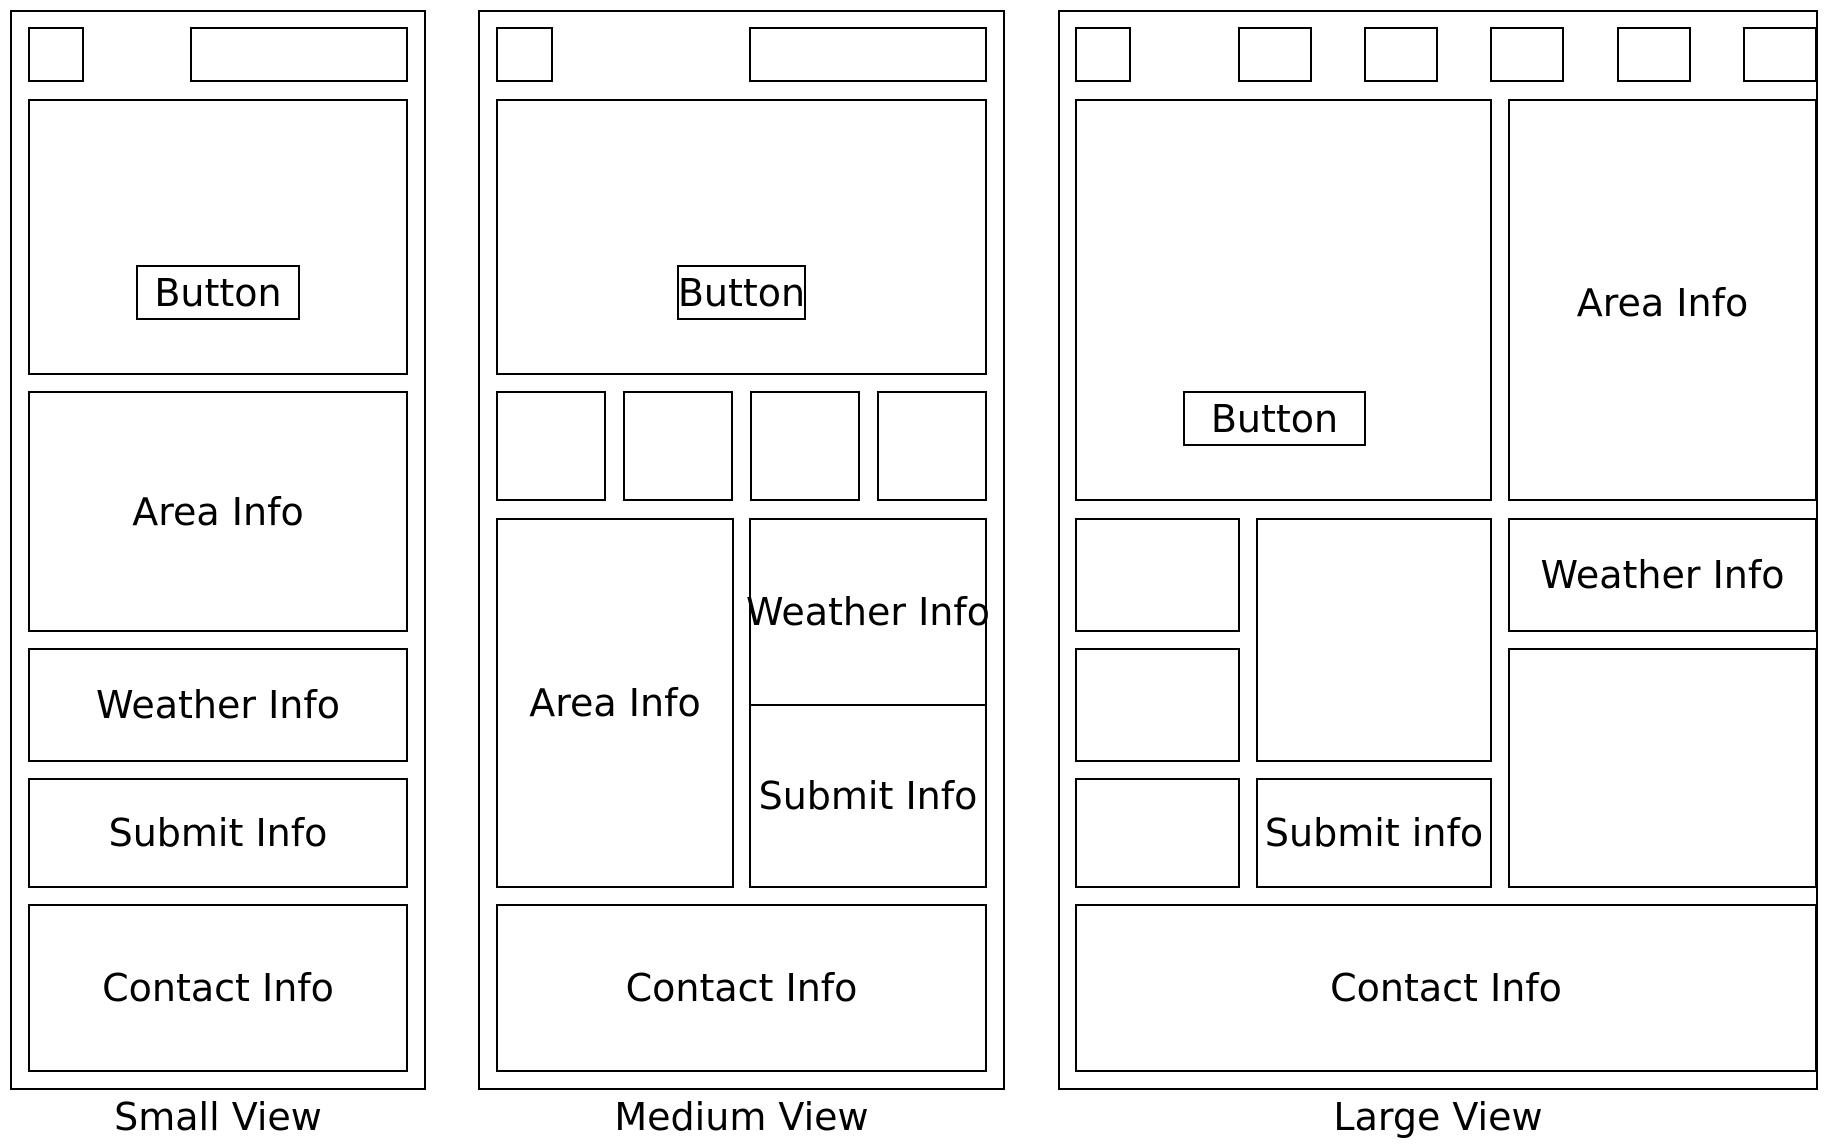  I want to click on large-contact-info: Contact Info, so click(1446, 988).